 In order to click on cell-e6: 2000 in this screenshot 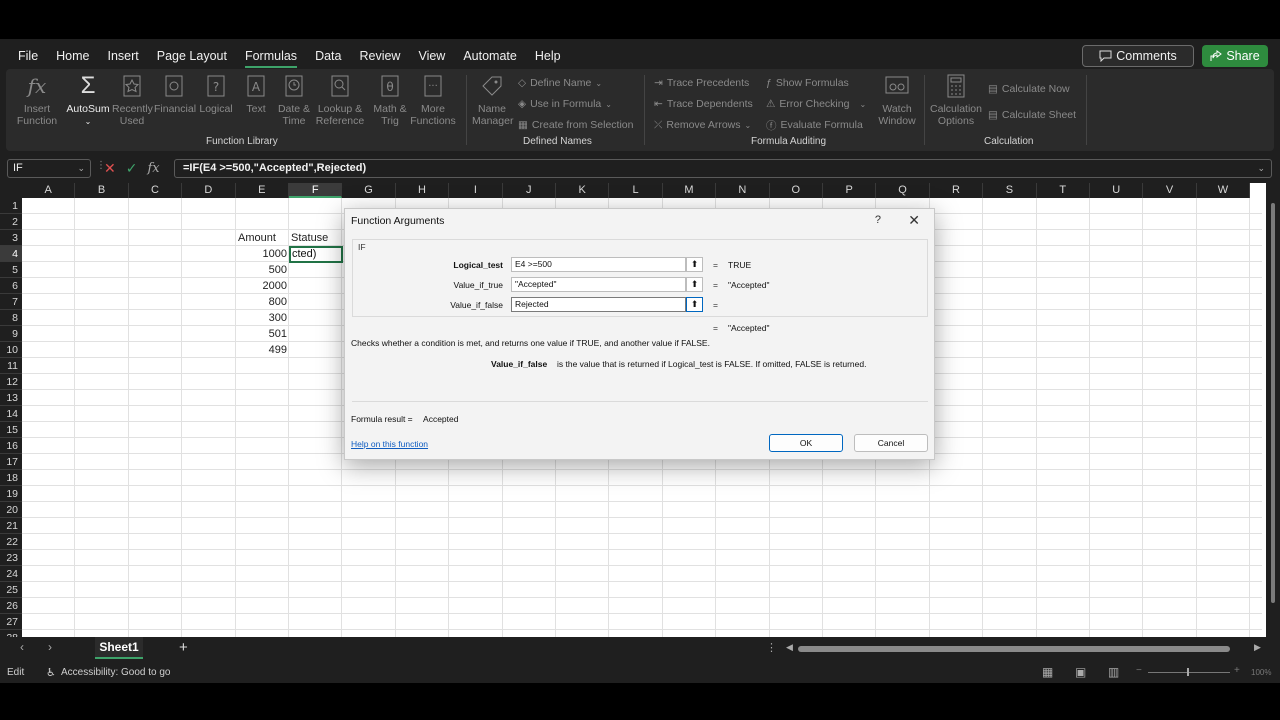, I will do `click(261, 286)`.